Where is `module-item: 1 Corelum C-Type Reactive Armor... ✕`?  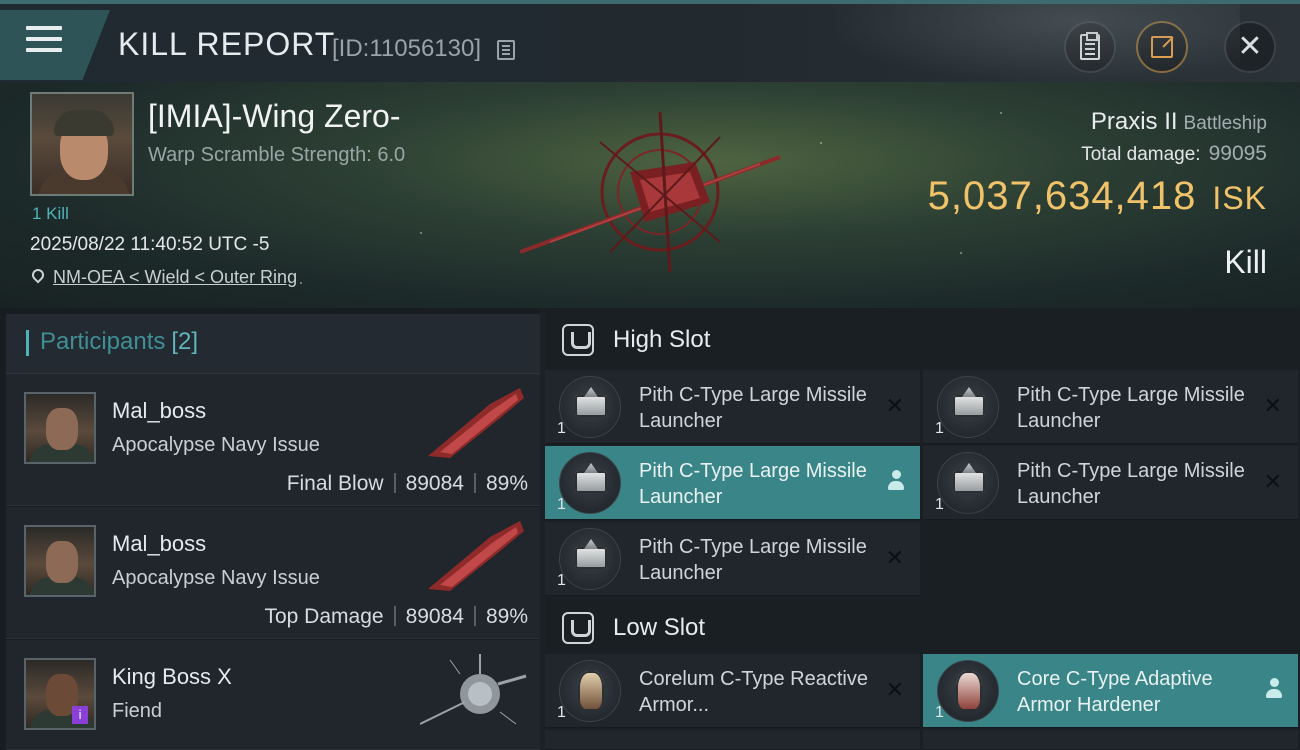 module-item: 1 Corelum C-Type Reactive Armor... ✕ is located at coordinates (732, 691).